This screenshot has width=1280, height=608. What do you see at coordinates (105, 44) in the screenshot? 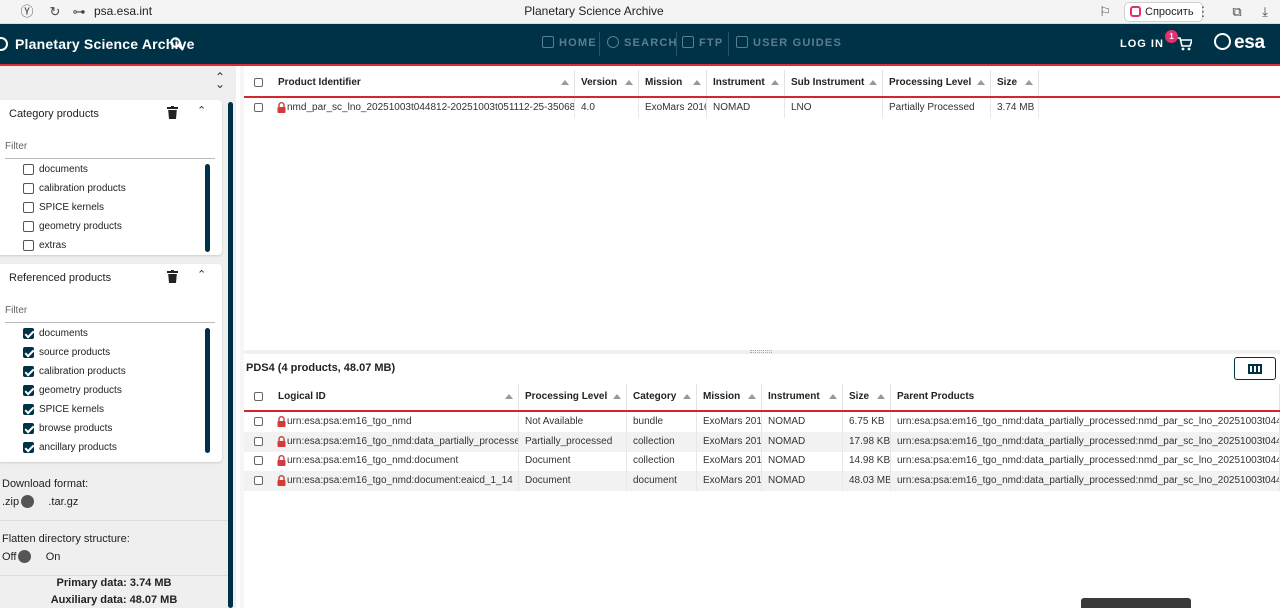
I see `app-title: Planetary Science Archive` at bounding box center [105, 44].